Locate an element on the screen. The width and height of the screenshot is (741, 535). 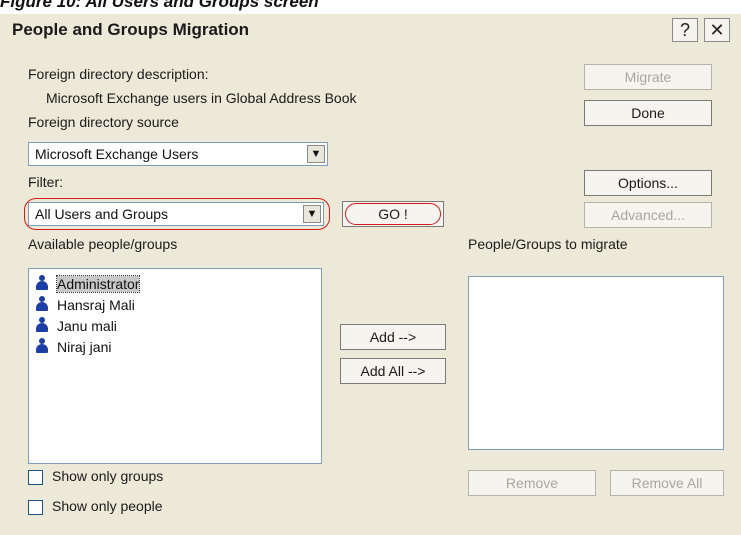
add-button: Add --> is located at coordinates (393, 337).